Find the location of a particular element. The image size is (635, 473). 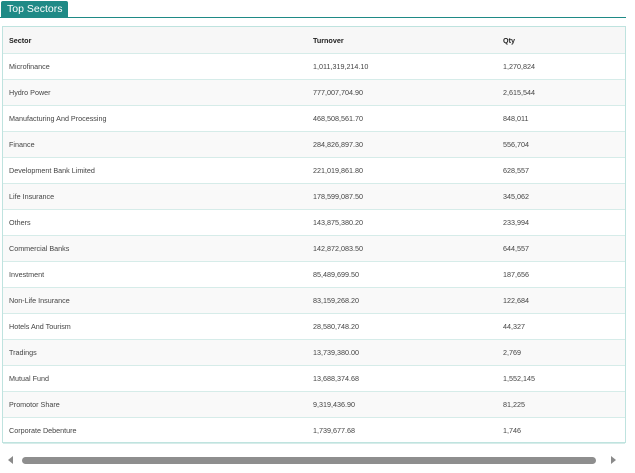

table-row: Mutual Fund 13,688,374.68 1,552,145 is located at coordinates (314, 378).